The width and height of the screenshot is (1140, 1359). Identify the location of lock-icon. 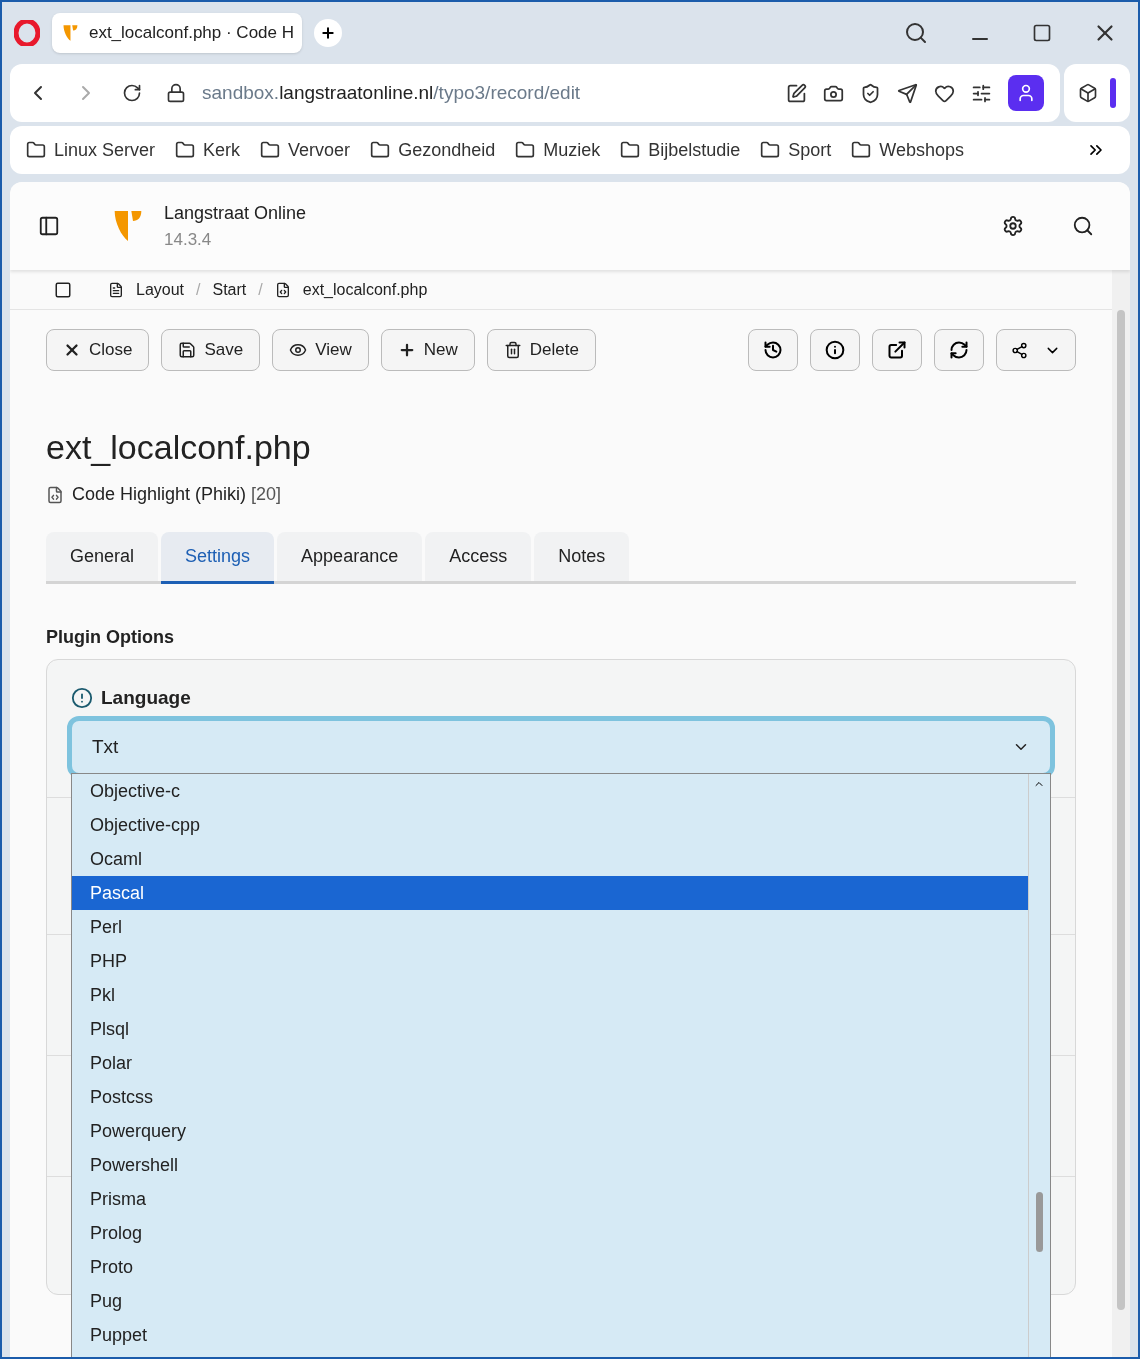
(176, 93).